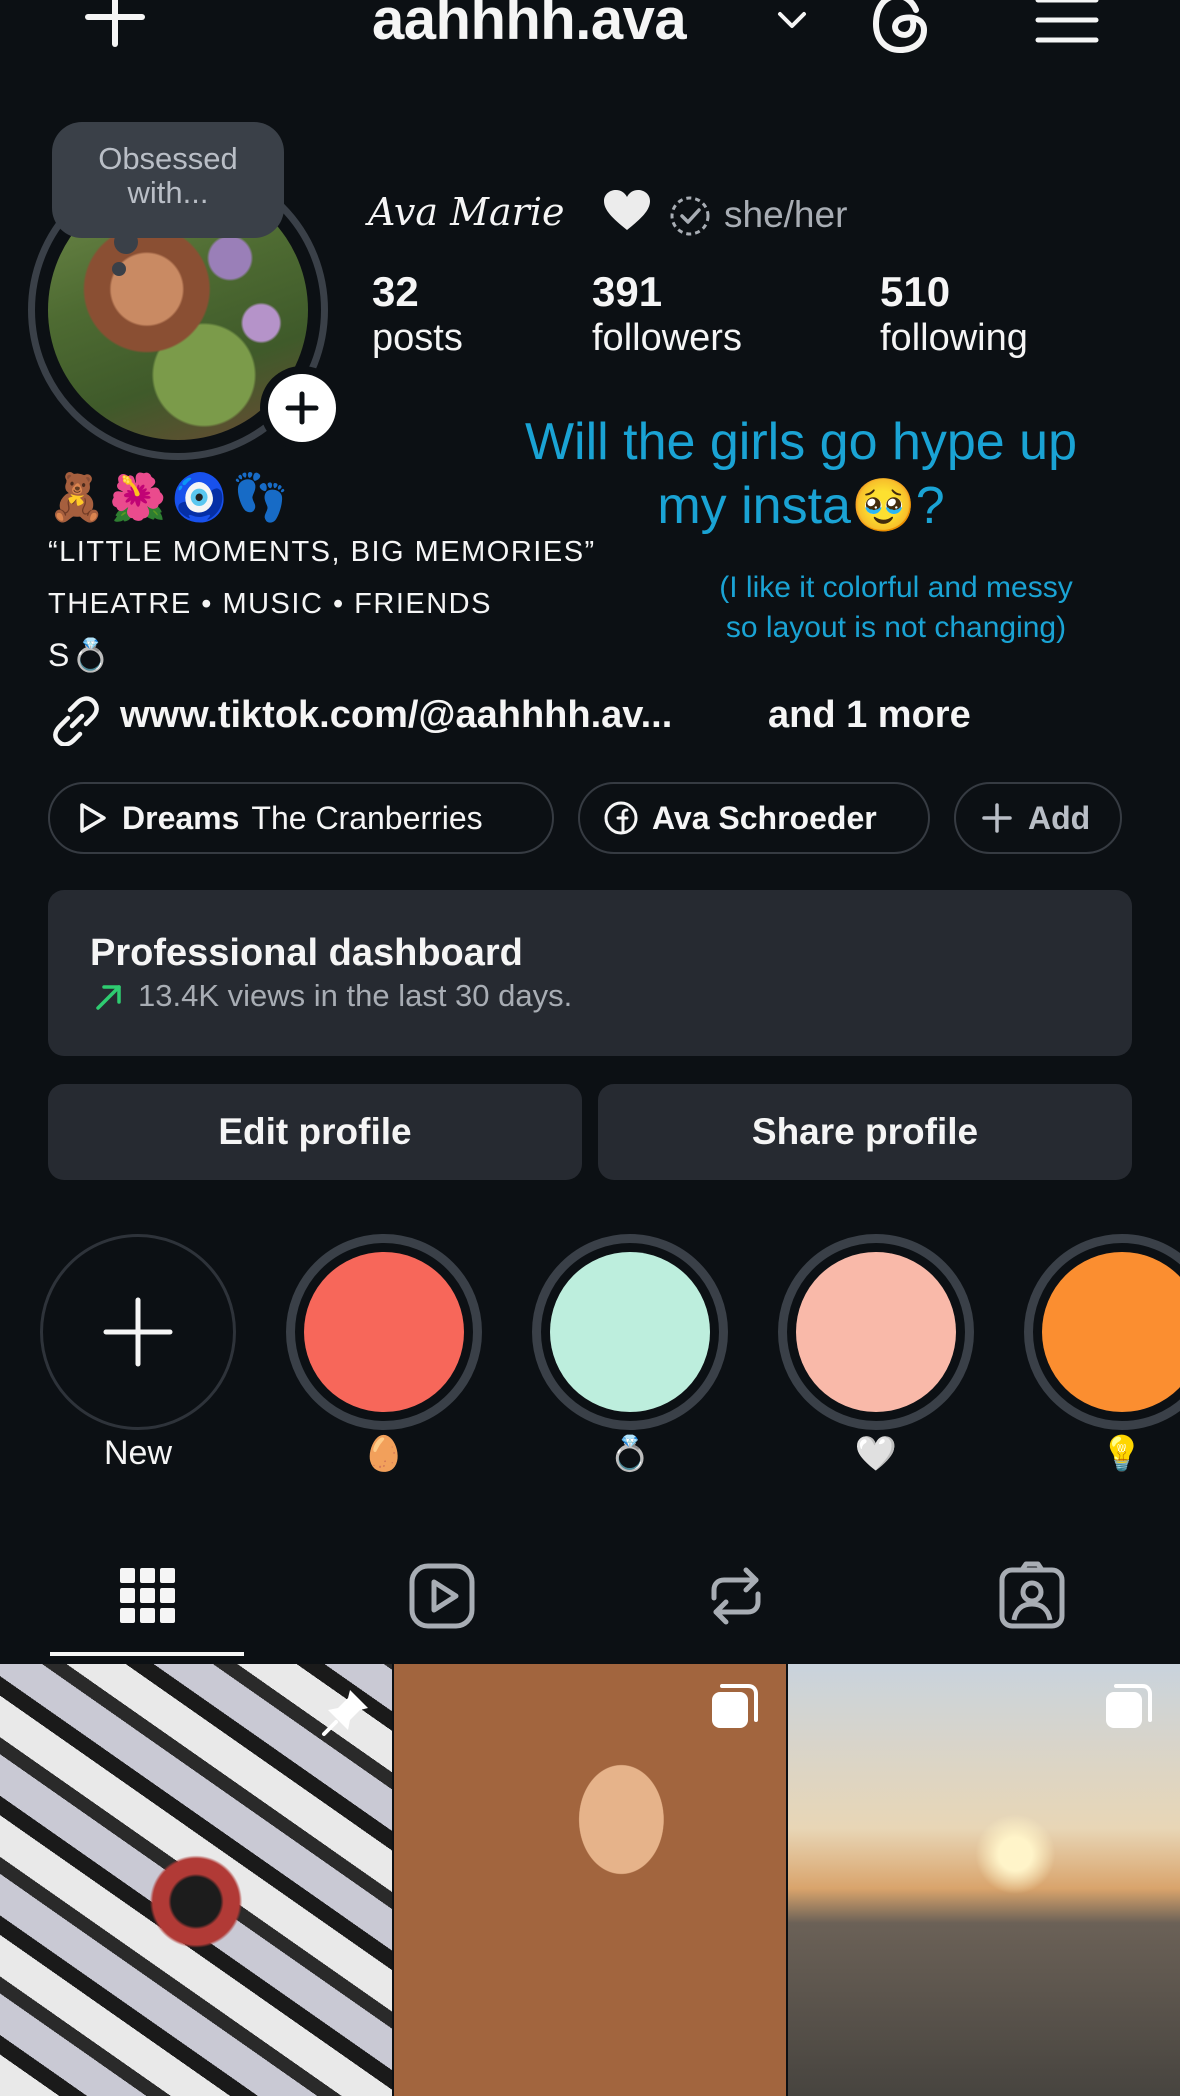 The image size is (1180, 2096). I want to click on link-icon, so click(76, 721).